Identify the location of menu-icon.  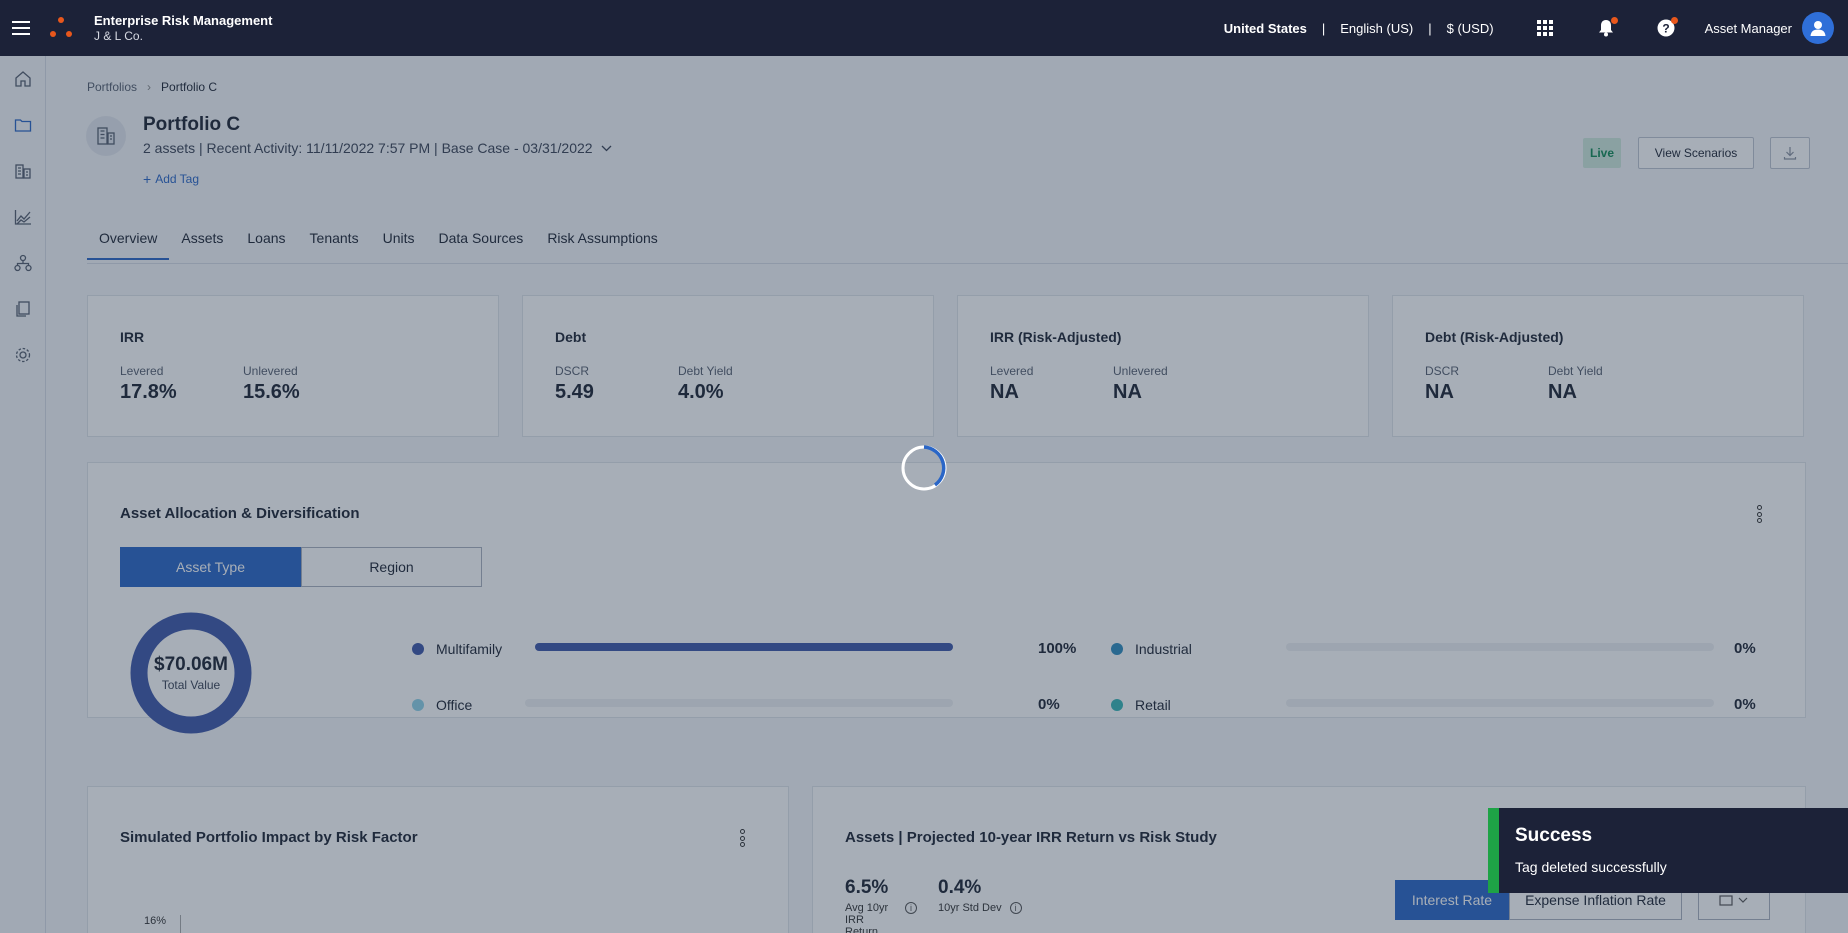
(21, 28).